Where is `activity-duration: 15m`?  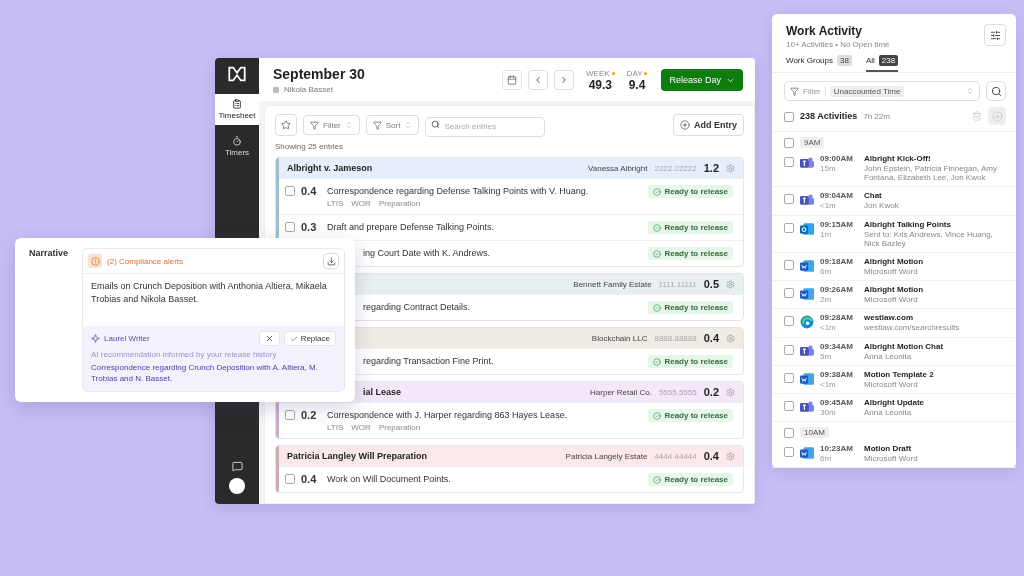 activity-duration: 15m is located at coordinates (828, 168).